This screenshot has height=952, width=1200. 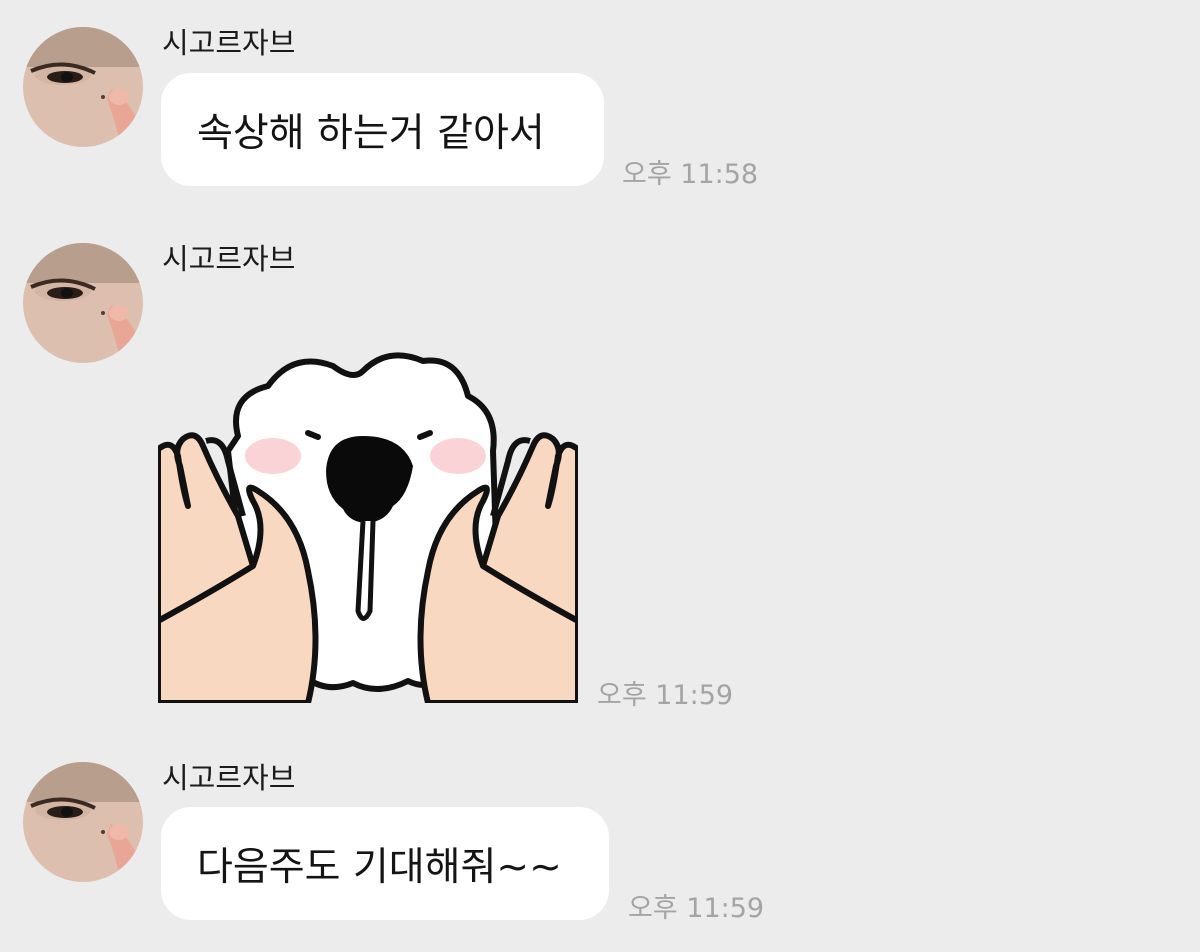 What do you see at coordinates (382, 129) in the screenshot?
I see `message-bubble: 속상해 하는거 같아서` at bounding box center [382, 129].